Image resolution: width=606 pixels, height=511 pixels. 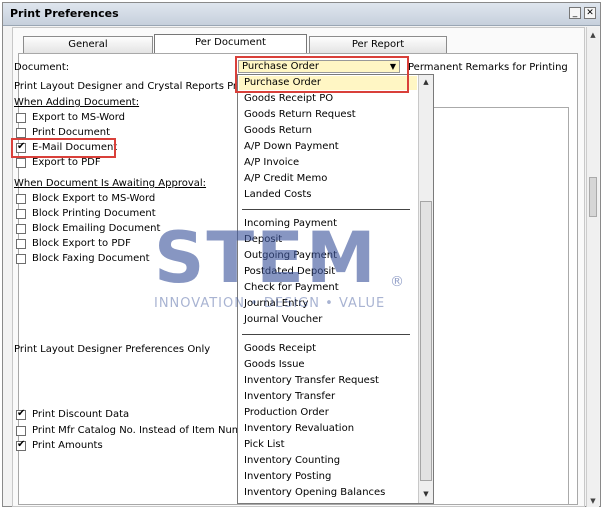 What do you see at coordinates (21, 133) in the screenshot?
I see `print-document-checkbox` at bounding box center [21, 133].